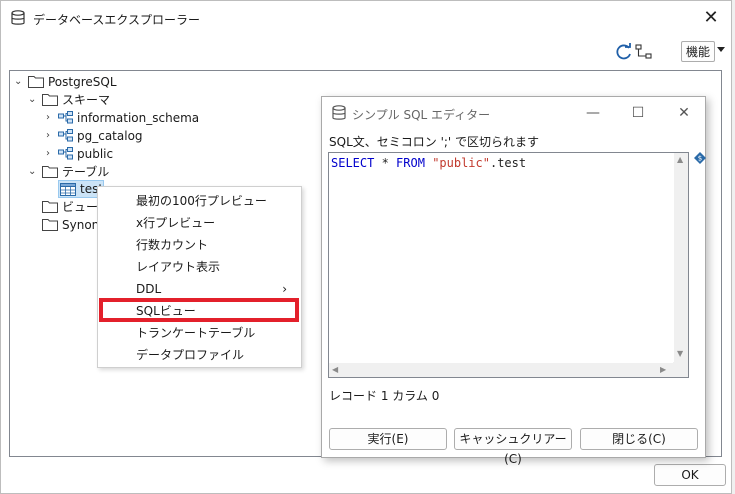  Describe the element at coordinates (199, 310) in the screenshot. I see `highlight-box` at that location.